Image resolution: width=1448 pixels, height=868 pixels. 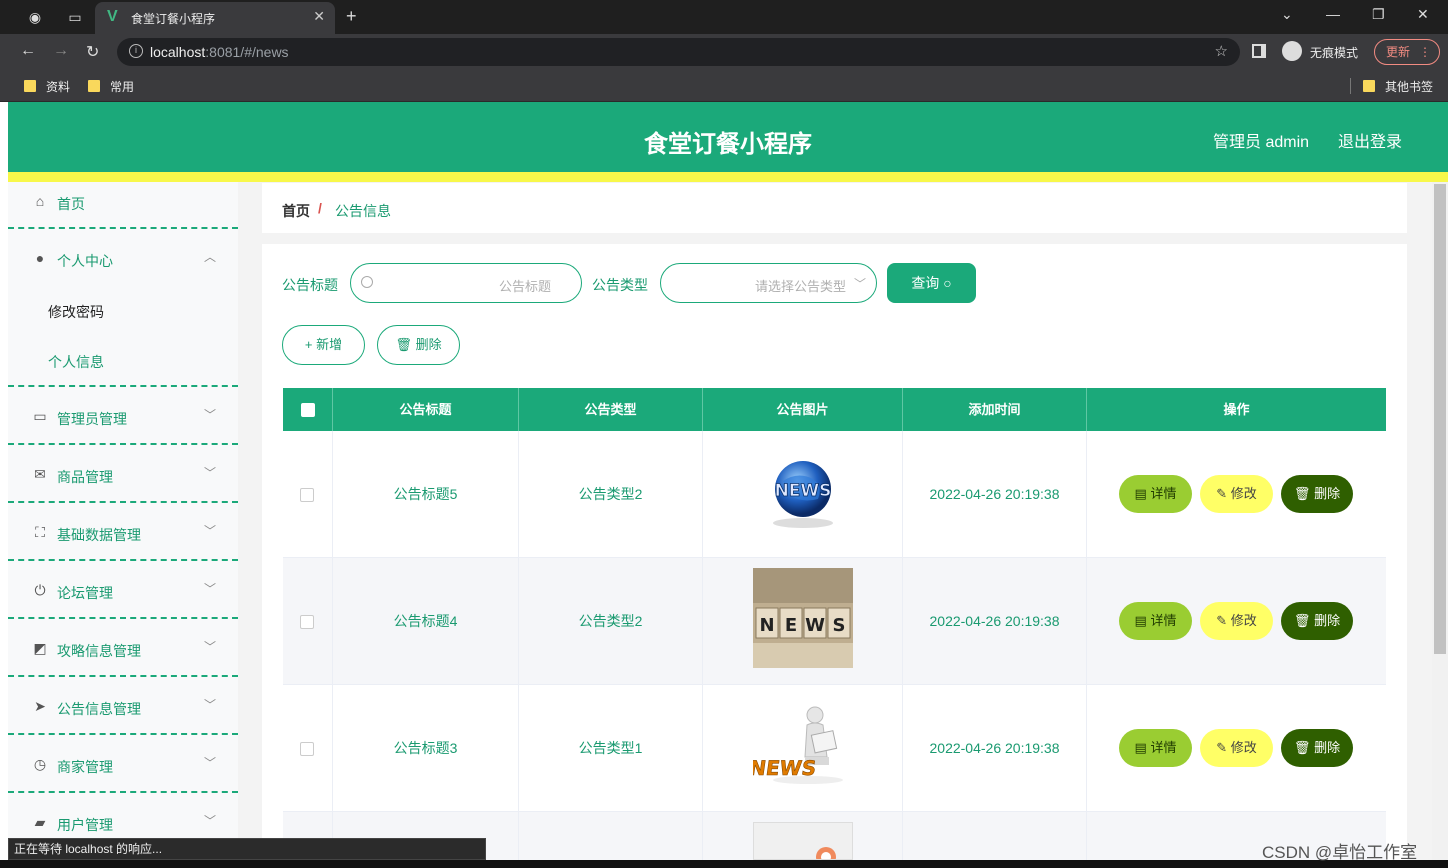 I want to click on side-panel-icon, so click(x=1259, y=51).